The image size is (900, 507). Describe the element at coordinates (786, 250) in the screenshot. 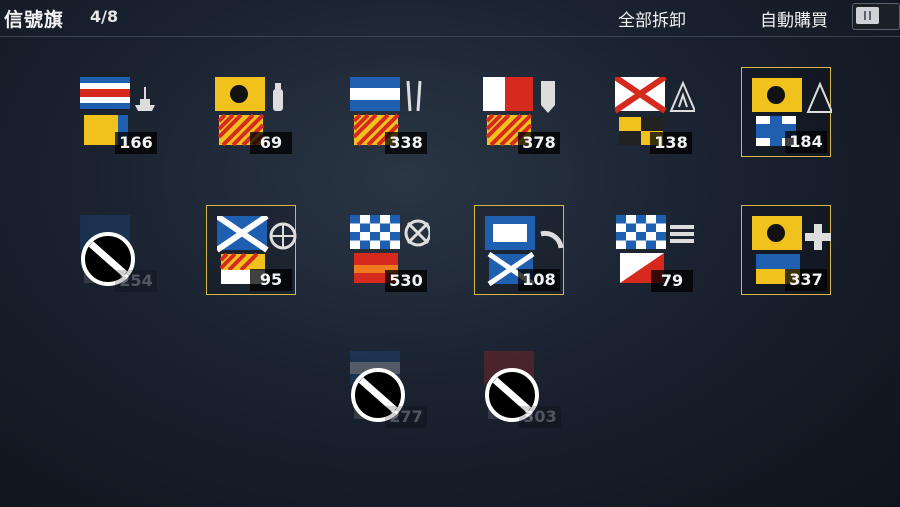

I see `flag-slot-12: 337` at that location.